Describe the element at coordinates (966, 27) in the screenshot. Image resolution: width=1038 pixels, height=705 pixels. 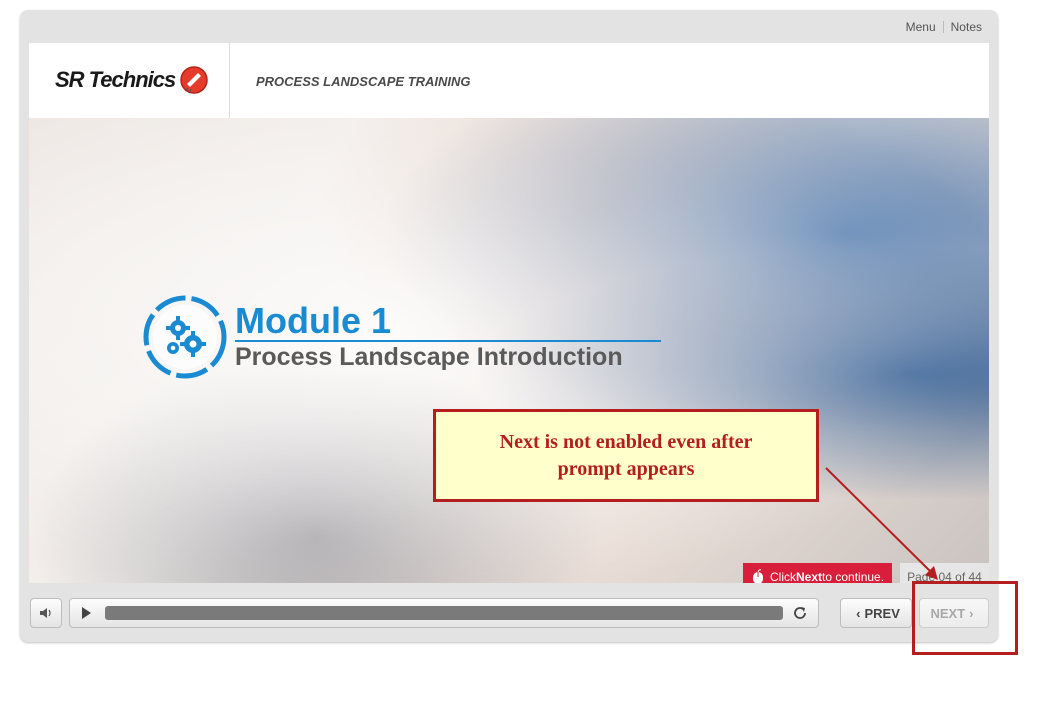
I see `notes-link: Notes` at that location.